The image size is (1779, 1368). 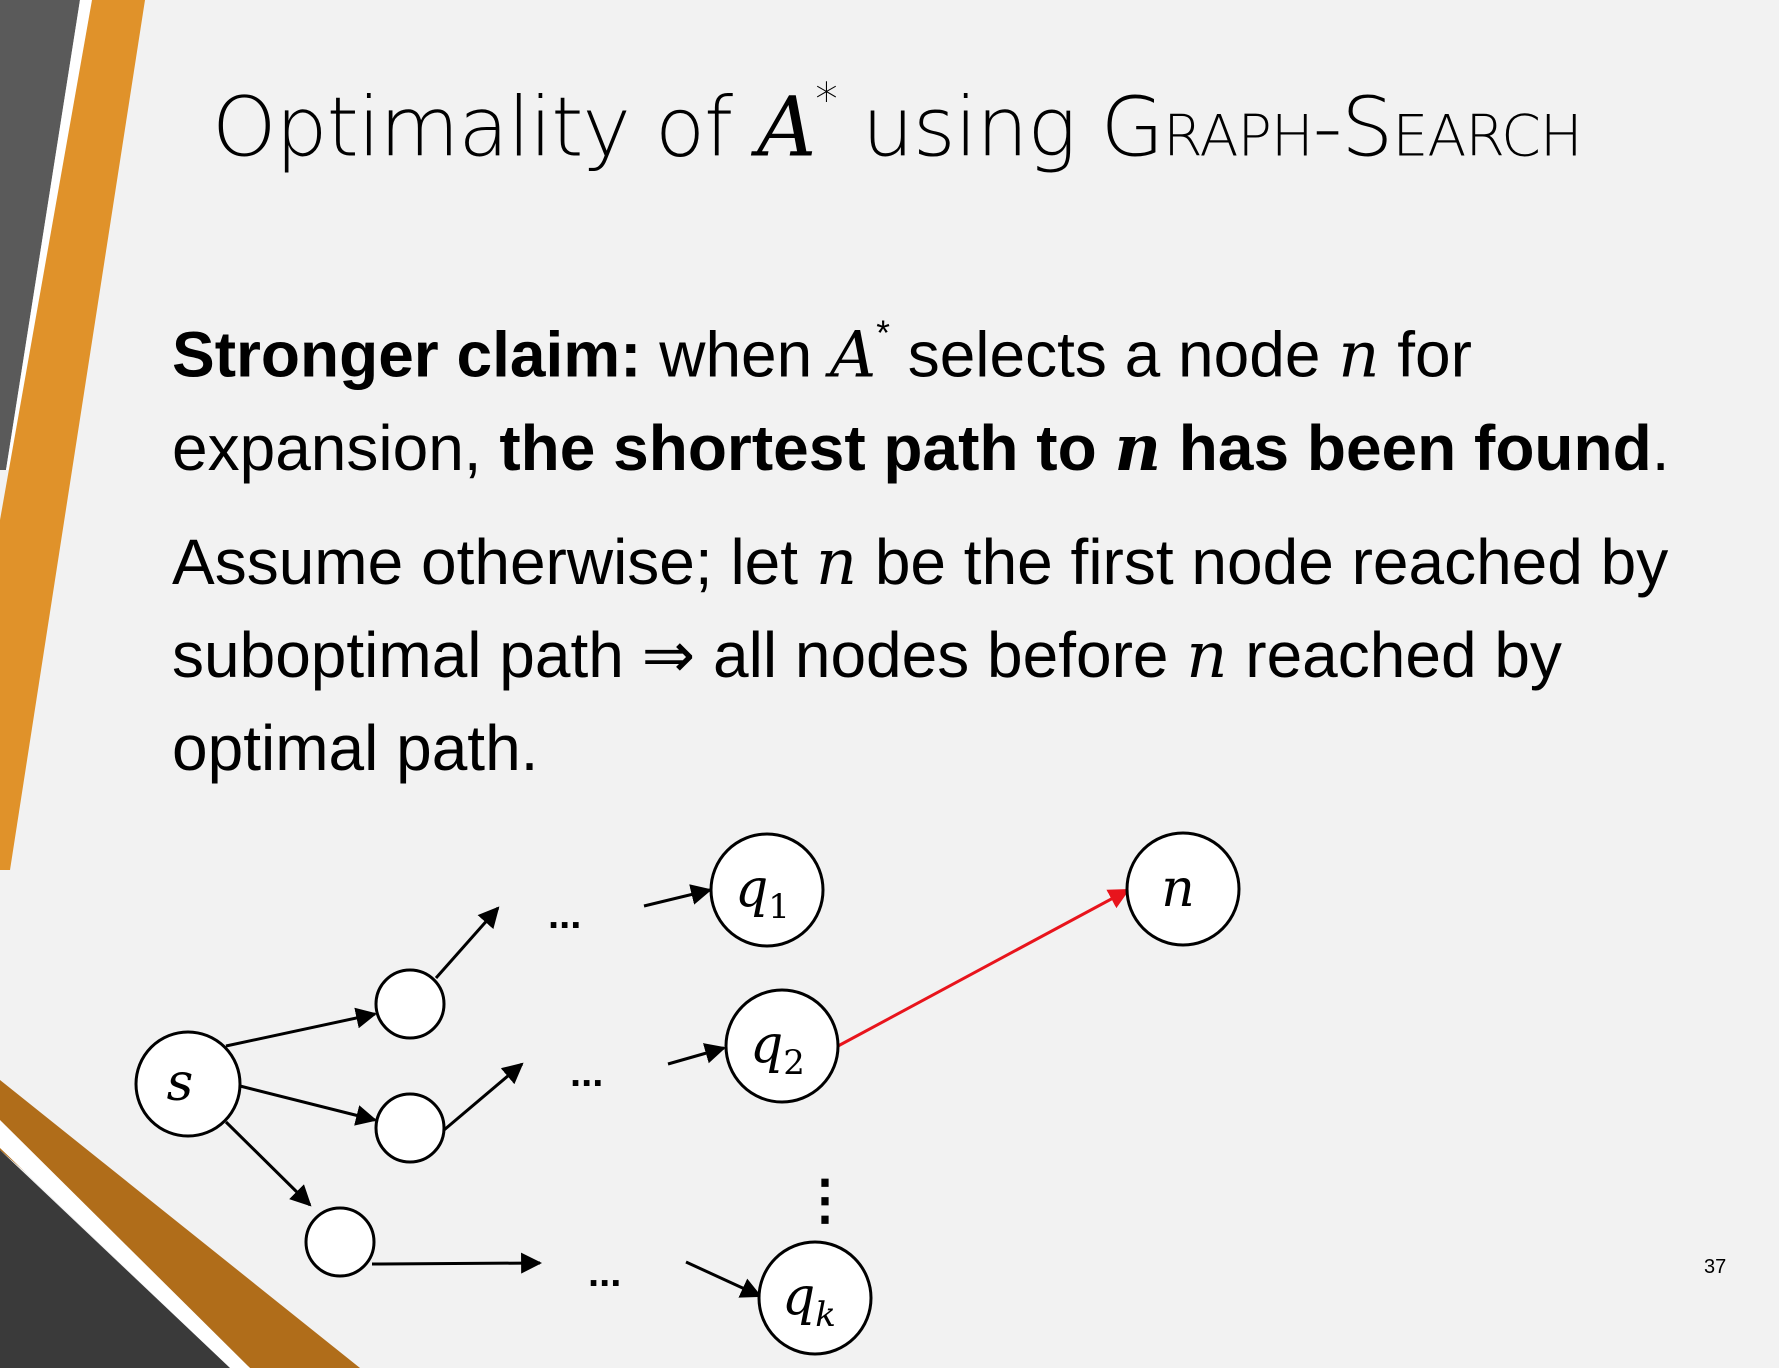 What do you see at coordinates (697, 1054) in the screenshot?
I see `edge-to-q2` at bounding box center [697, 1054].